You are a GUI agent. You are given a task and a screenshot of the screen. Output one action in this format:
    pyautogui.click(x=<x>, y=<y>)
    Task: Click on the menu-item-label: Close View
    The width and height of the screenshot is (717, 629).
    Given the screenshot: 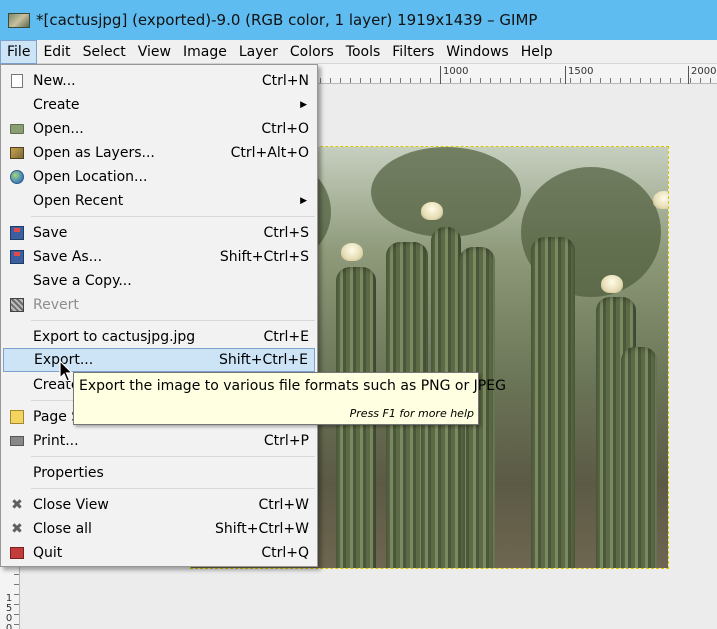 What is the action you would take?
    pyautogui.click(x=71, y=505)
    